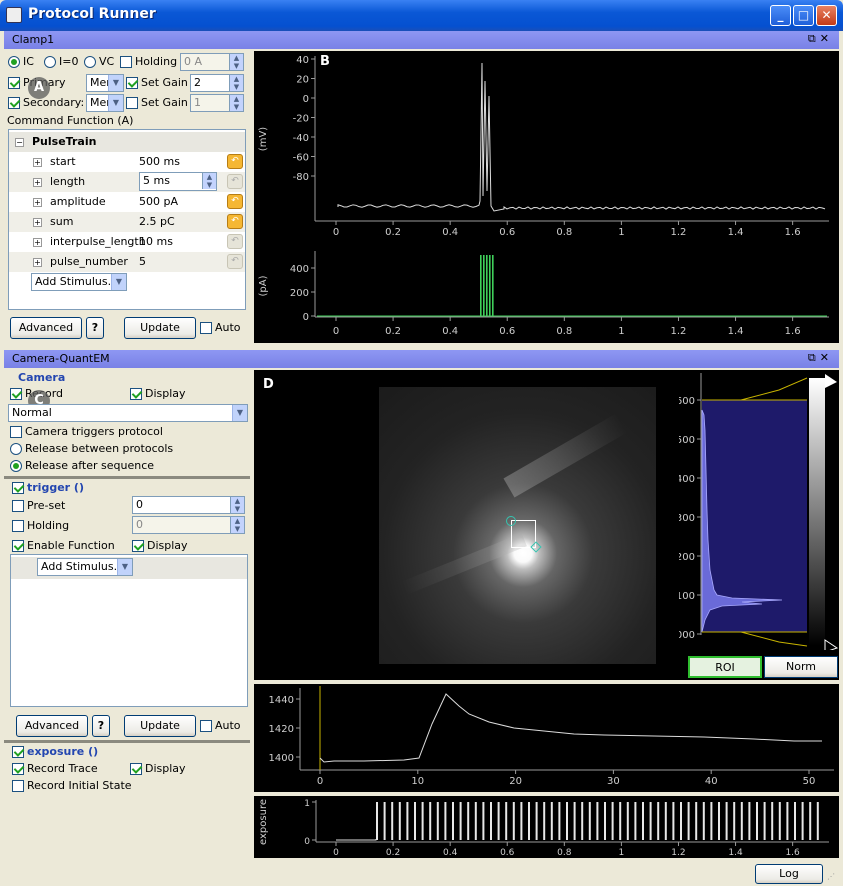 This screenshot has width=843, height=886. I want to click on add-stimulus-combo: Add Stimulus.. ▼, so click(79, 282).